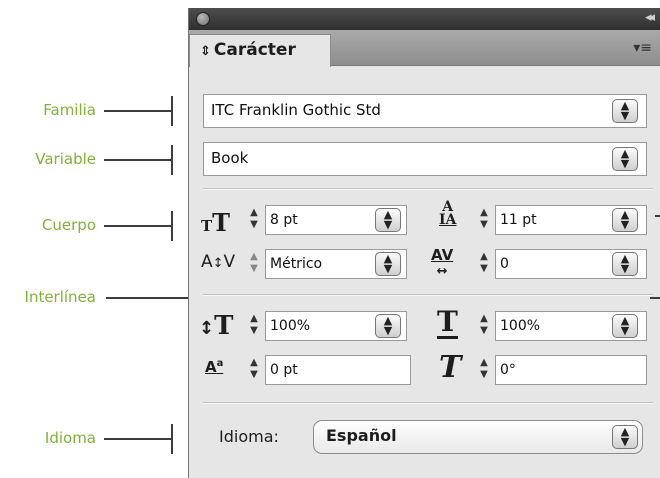  I want to click on font-family-select: ITC Franklin Gothic Std, so click(425, 111).